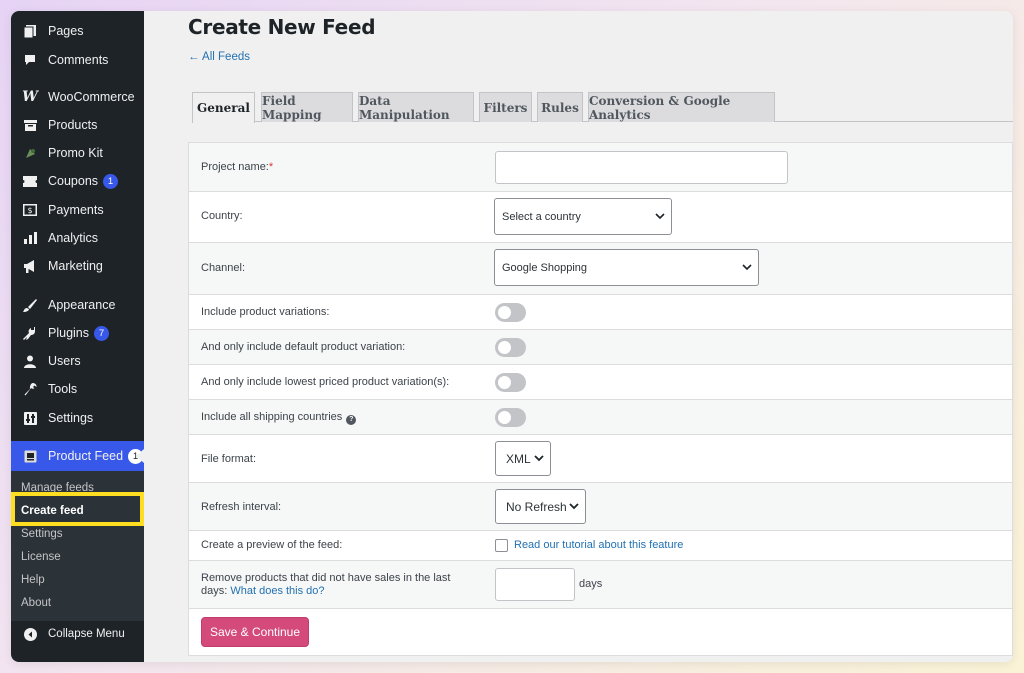  Describe the element at coordinates (77, 97) in the screenshot. I see `sidebar-item-woocommerce: W WooCommerce` at that location.